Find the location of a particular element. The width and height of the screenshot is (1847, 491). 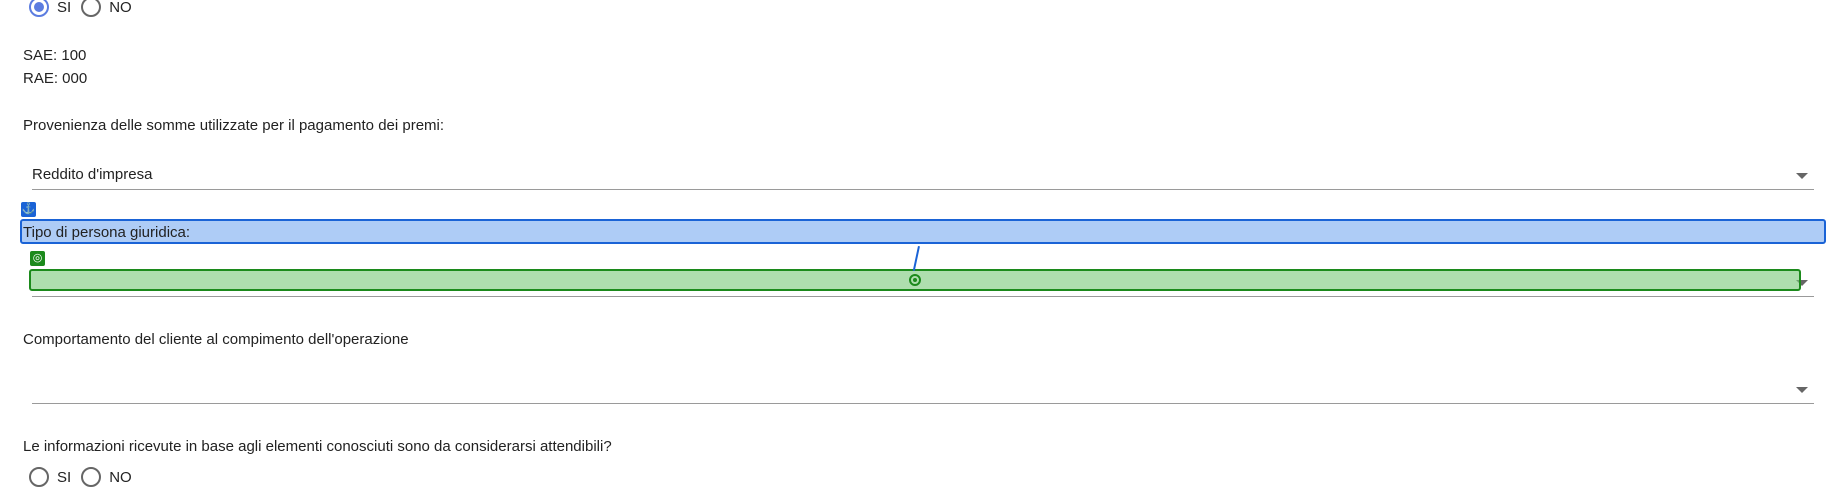

radio-label-no-informazioni: NO is located at coordinates (120, 477).